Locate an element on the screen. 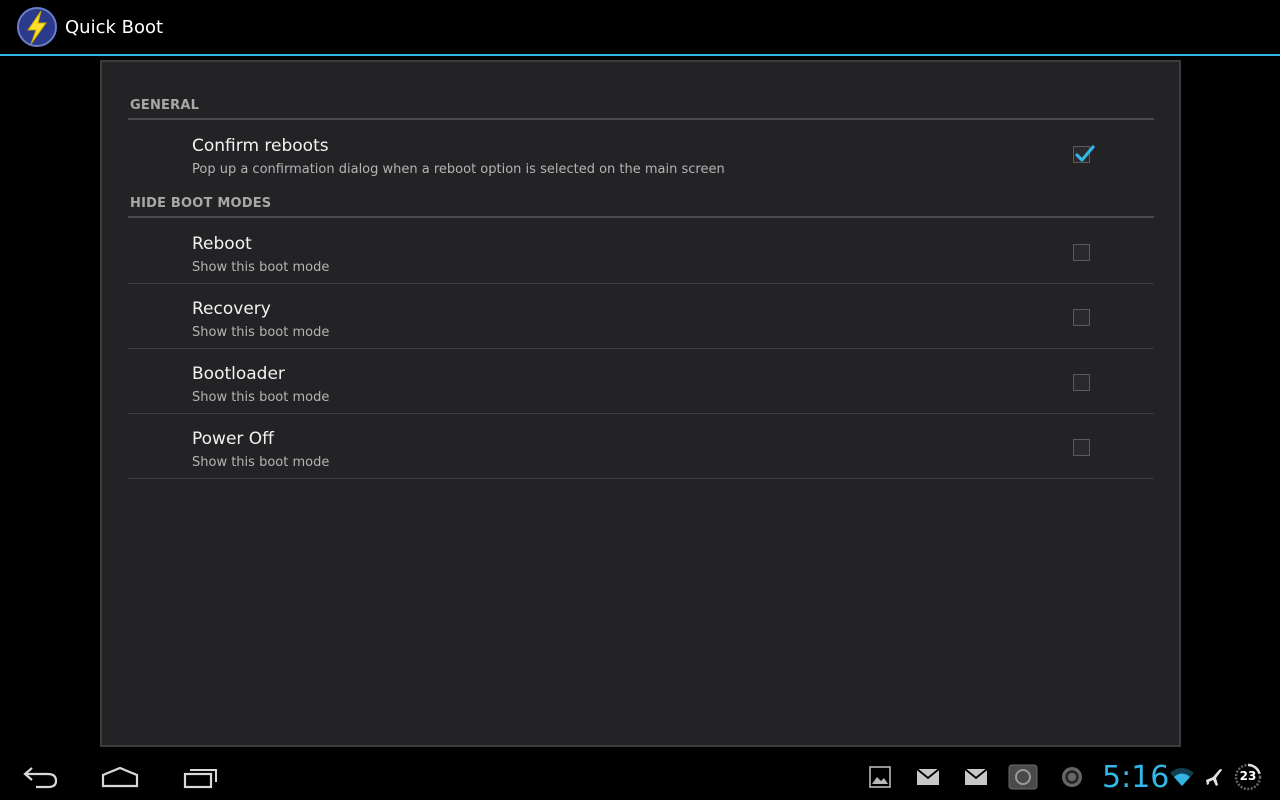  power-off-checkbox is located at coordinates (1081, 447).